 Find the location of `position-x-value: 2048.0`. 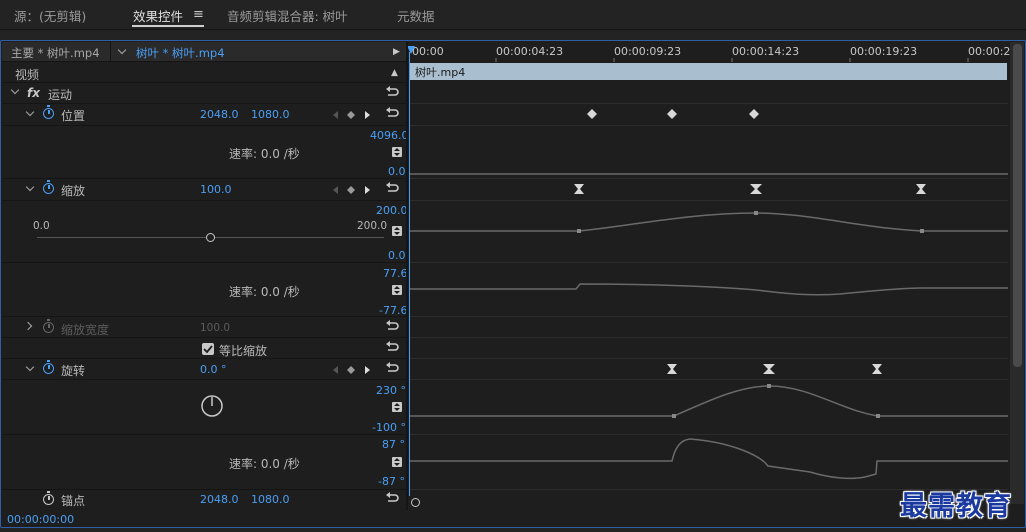

position-x-value: 2048.0 is located at coordinates (219, 114).